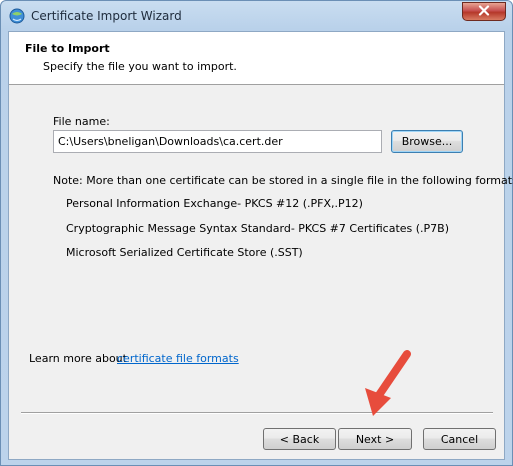 The image size is (513, 466). What do you see at coordinates (459, 439) in the screenshot?
I see `cancel-button: Cancel` at bounding box center [459, 439].